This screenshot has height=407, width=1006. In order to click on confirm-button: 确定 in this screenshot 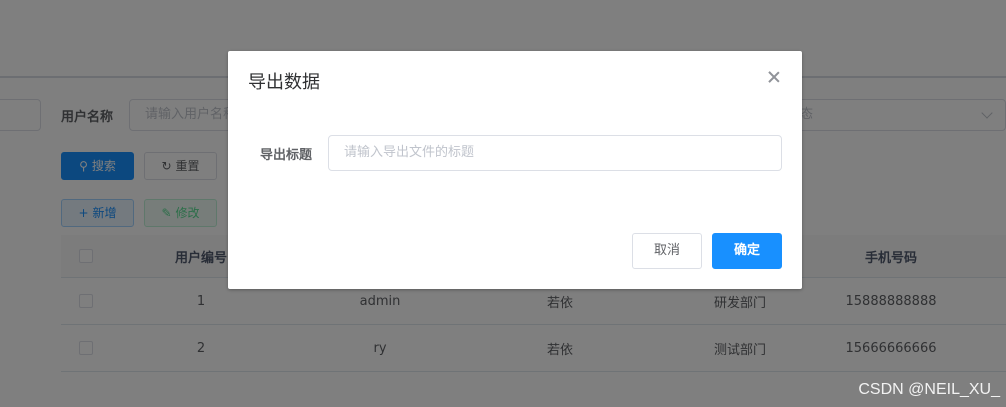, I will do `click(747, 251)`.